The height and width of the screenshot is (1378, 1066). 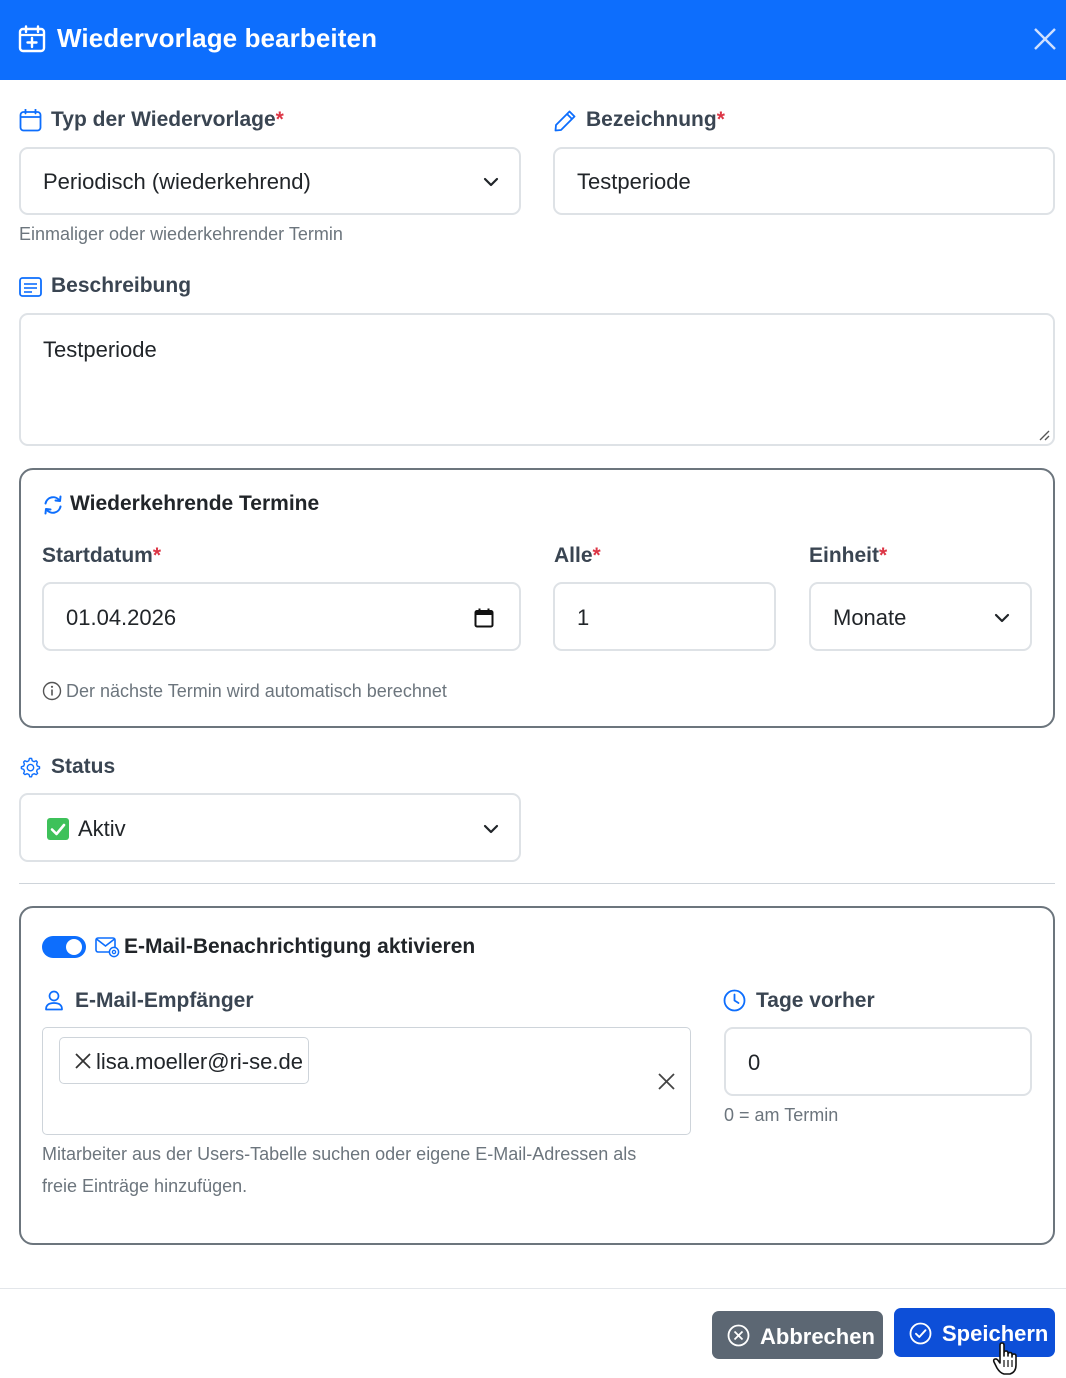 What do you see at coordinates (53, 505) in the screenshot?
I see `refresh-icon` at bounding box center [53, 505].